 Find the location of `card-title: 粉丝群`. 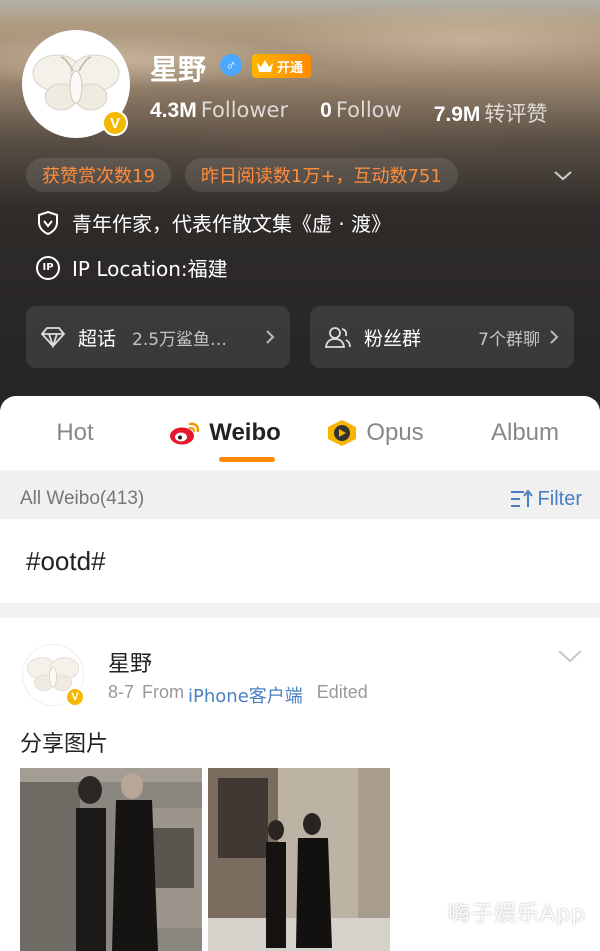

card-title: 粉丝群 is located at coordinates (393, 338).